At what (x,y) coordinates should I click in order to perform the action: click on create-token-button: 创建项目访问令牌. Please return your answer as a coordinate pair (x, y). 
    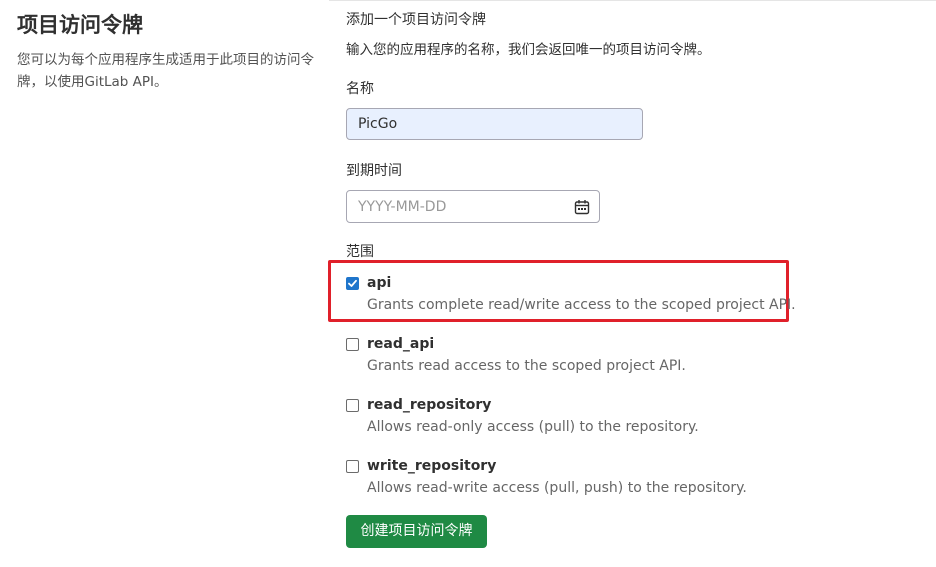
    Looking at the image, I should click on (416, 531).